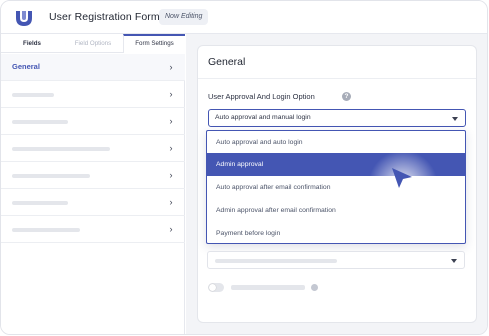  Describe the element at coordinates (104, 17) in the screenshot. I see `page-title: User Registration Form` at that location.